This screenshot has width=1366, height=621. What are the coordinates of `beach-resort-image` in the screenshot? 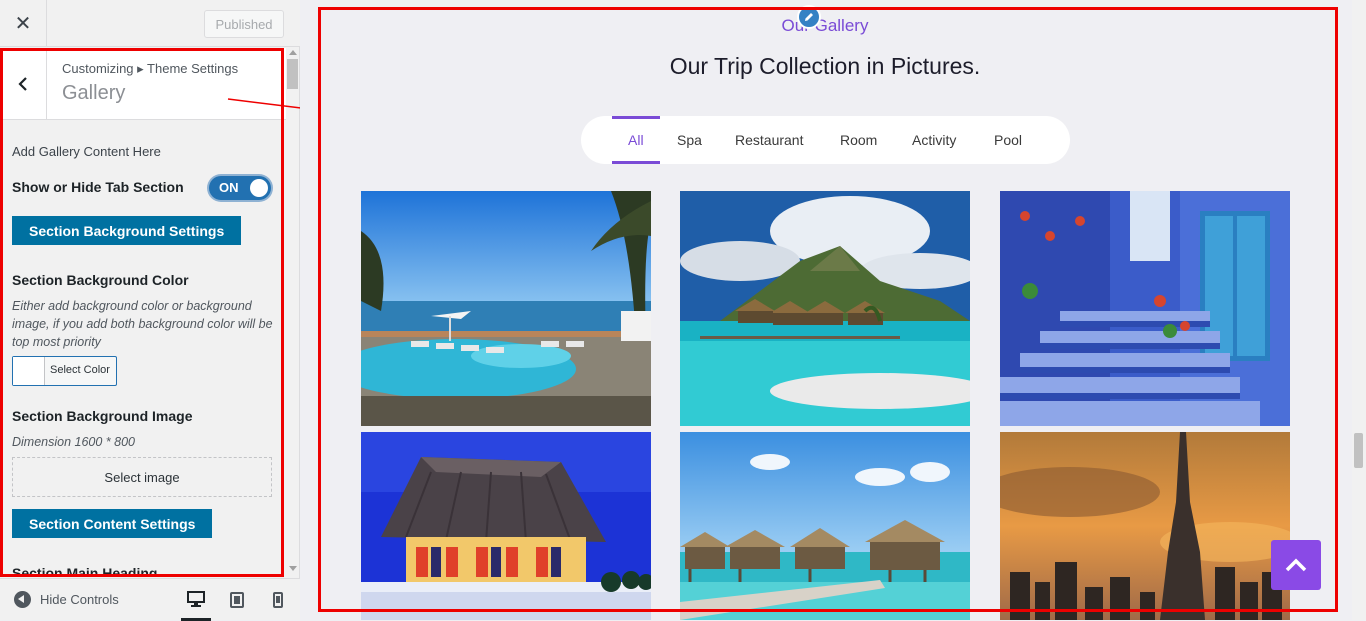 It's located at (506, 308).